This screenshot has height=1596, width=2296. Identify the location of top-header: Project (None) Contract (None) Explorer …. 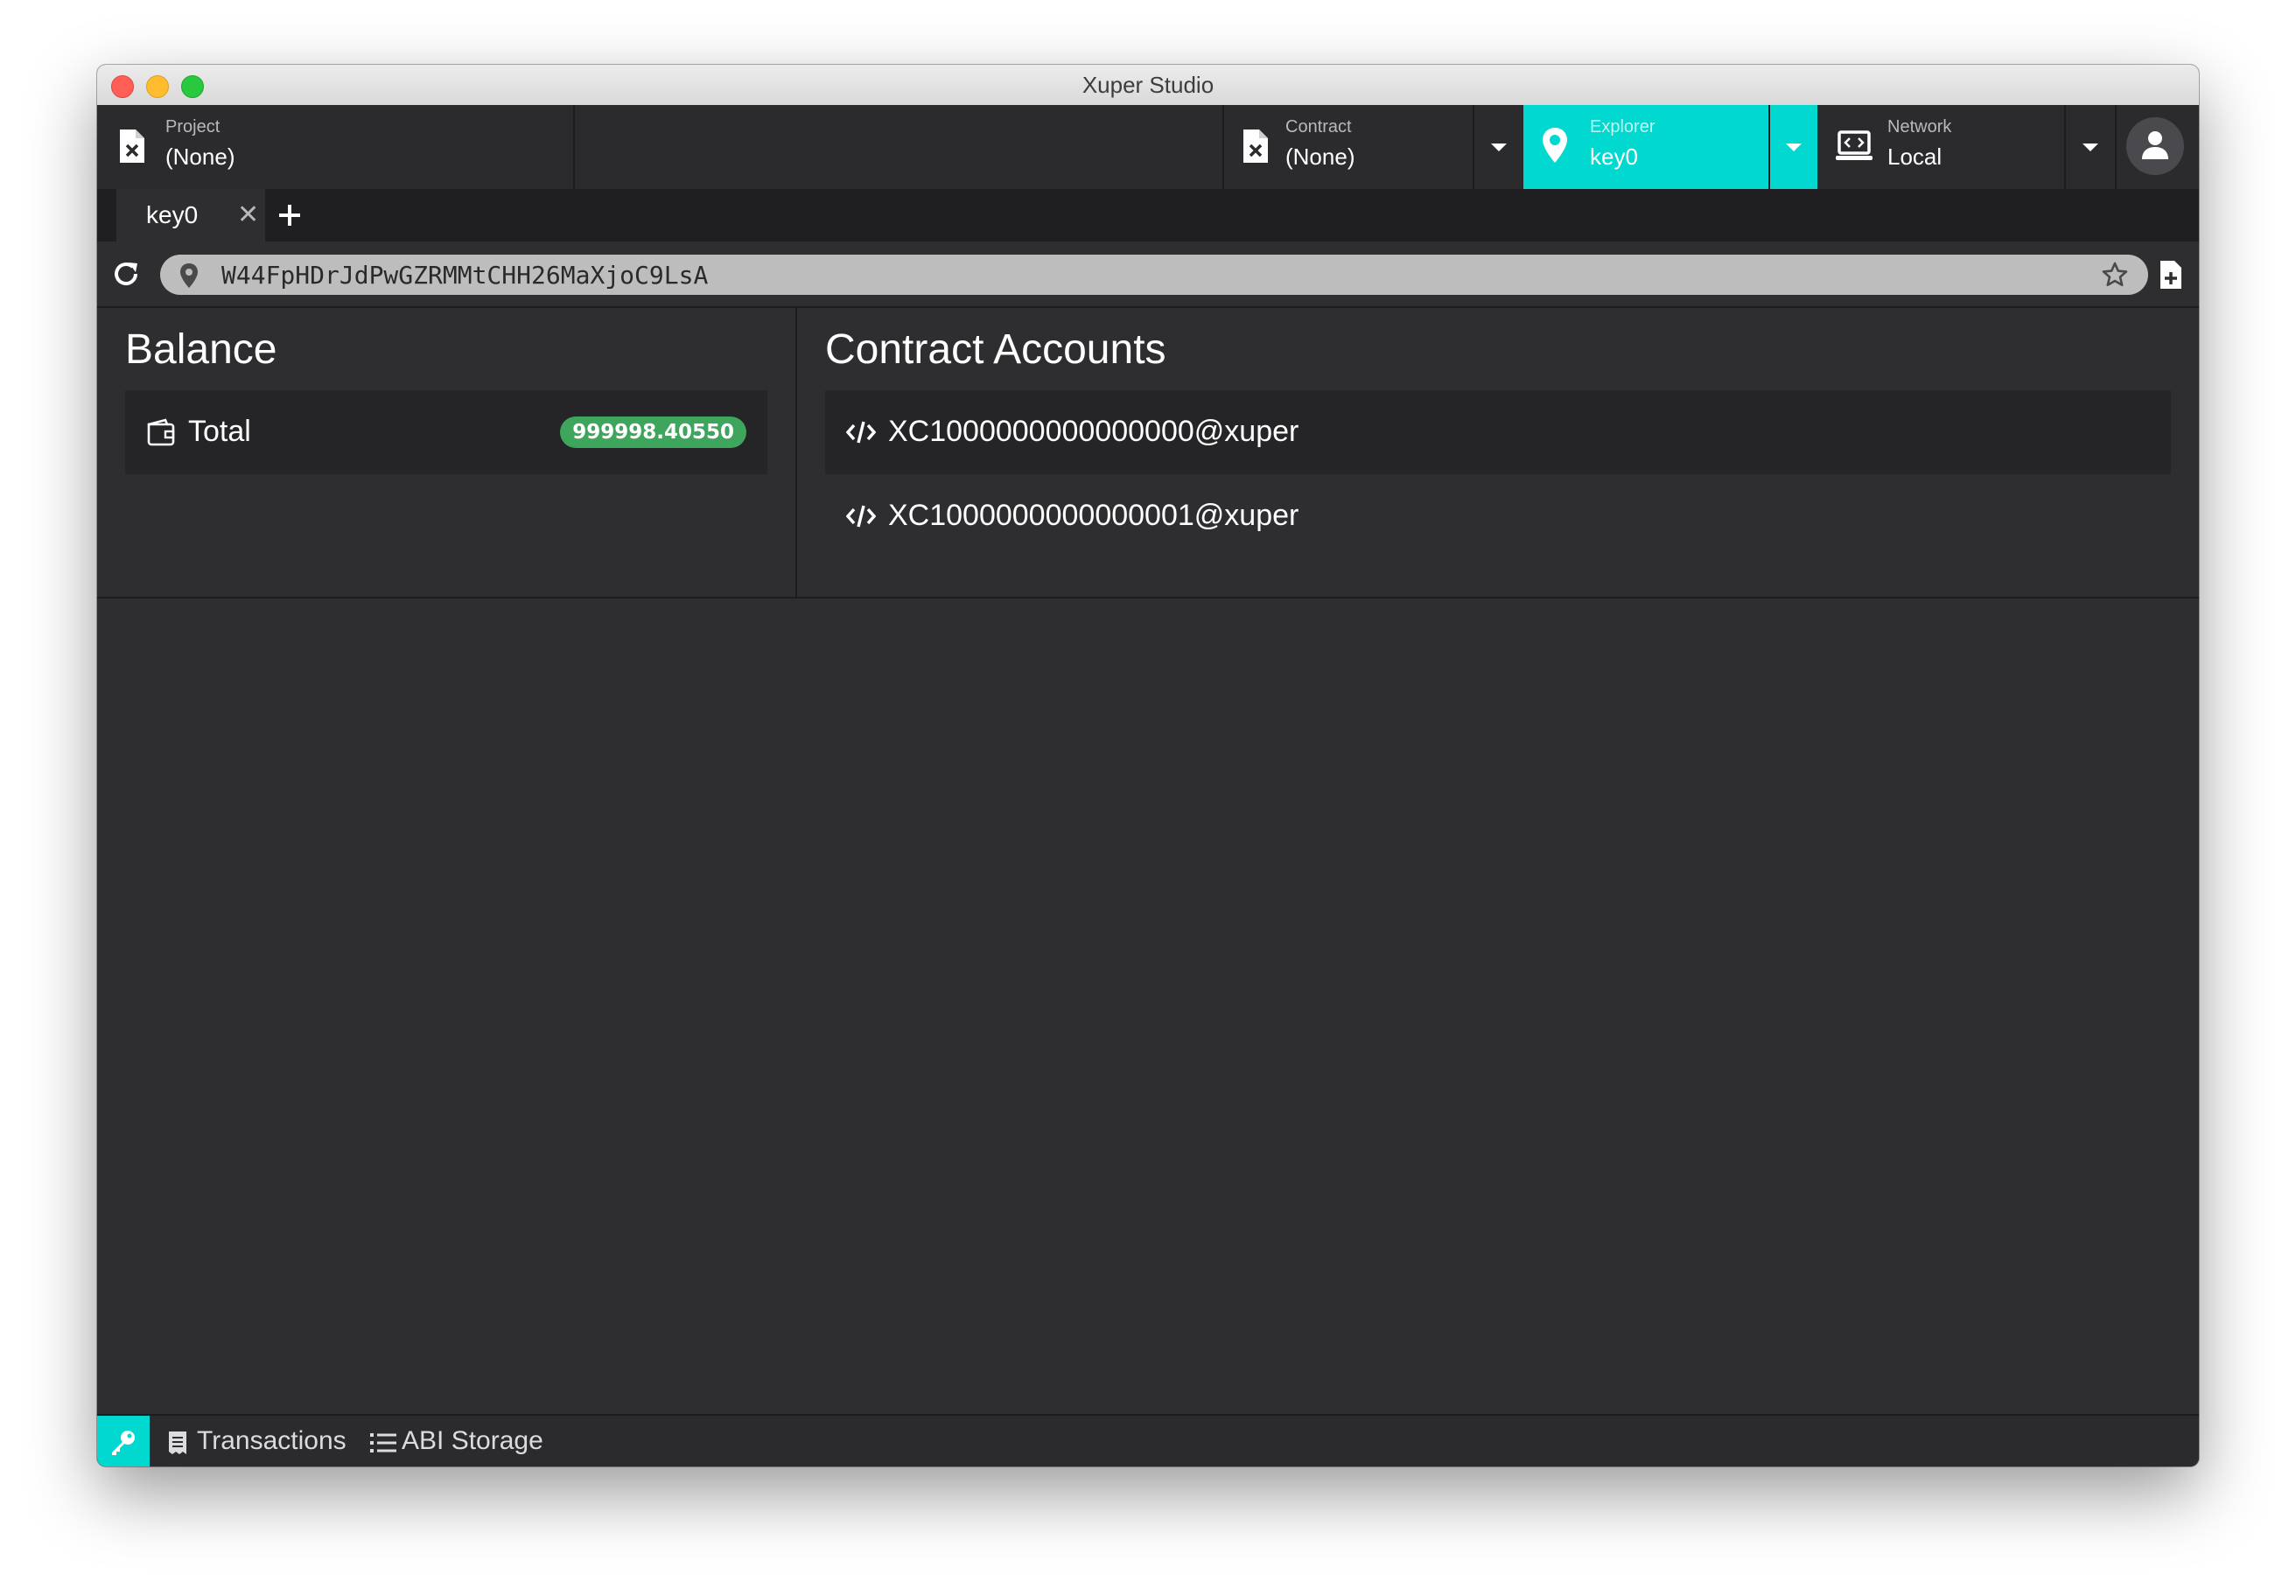
(1148, 147).